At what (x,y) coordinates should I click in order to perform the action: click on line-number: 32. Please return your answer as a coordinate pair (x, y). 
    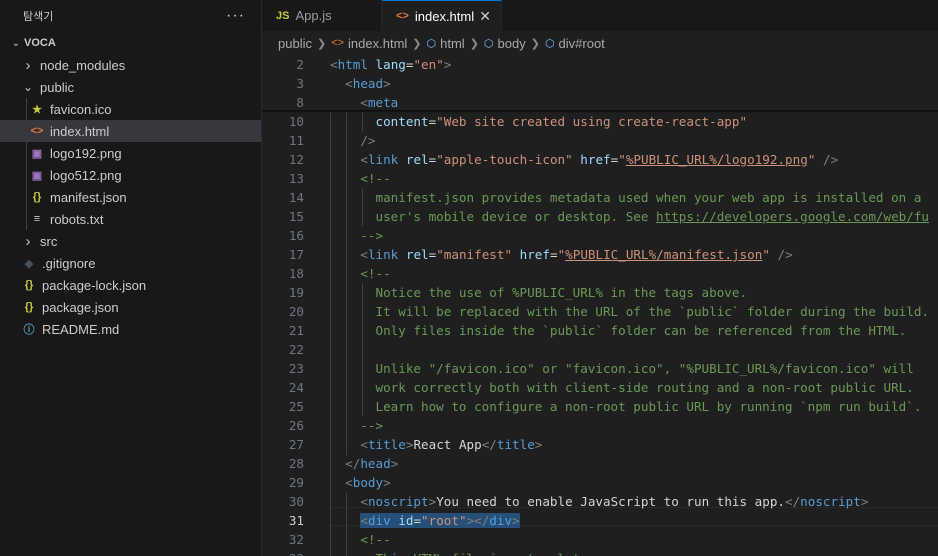
    Looking at the image, I should click on (296, 539).